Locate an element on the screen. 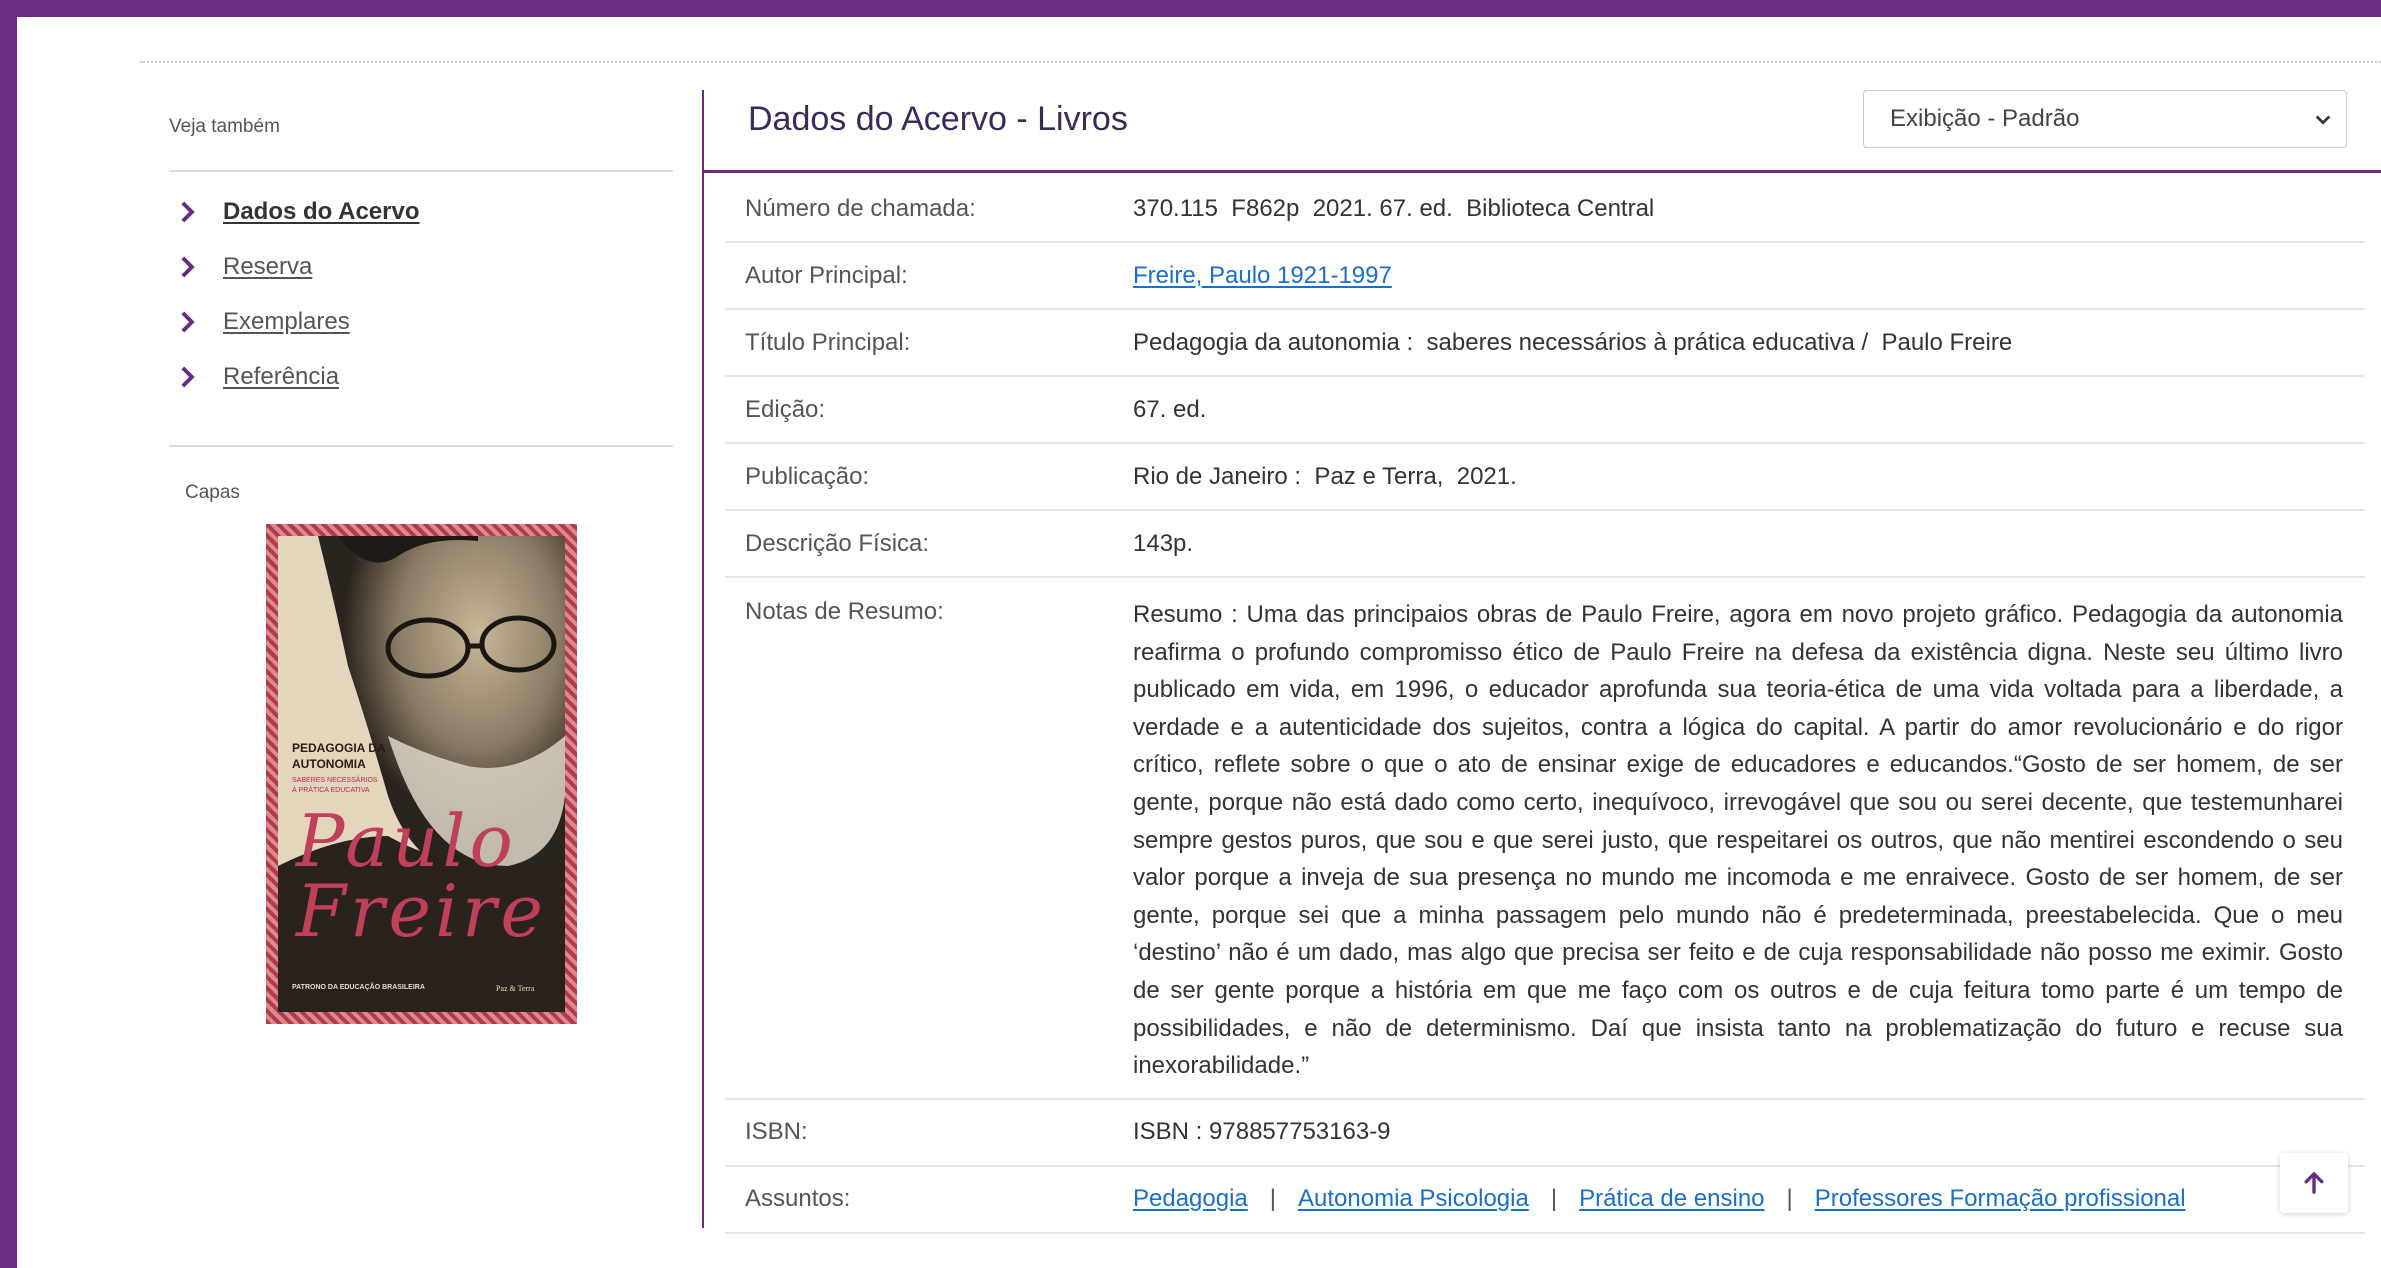  chevron-down-icon is located at coordinates (2323, 120).